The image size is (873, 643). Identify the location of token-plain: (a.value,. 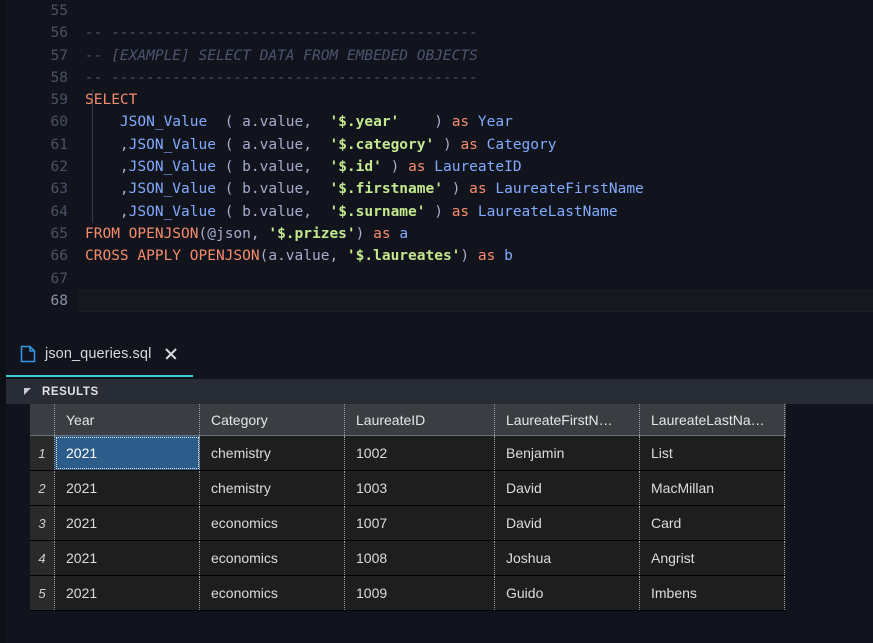
(303, 256).